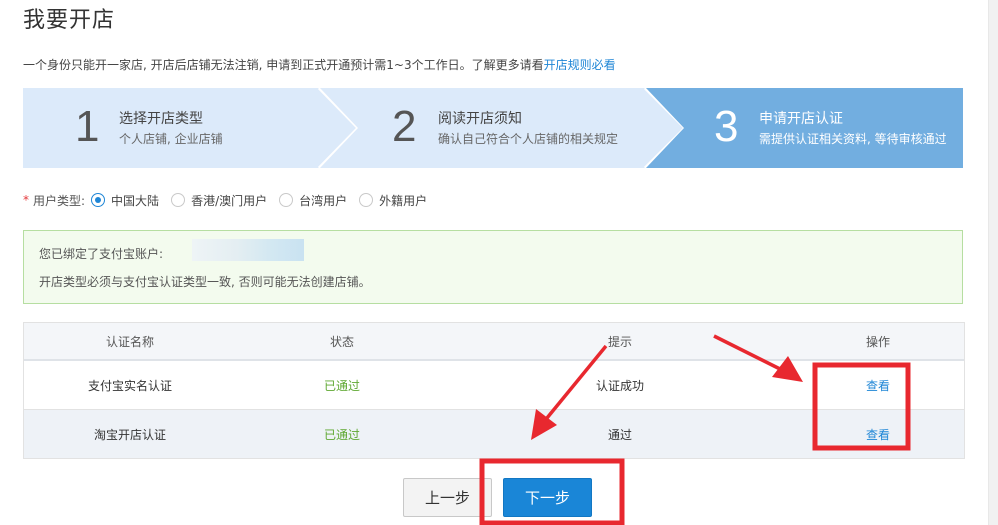  What do you see at coordinates (403, 200) in the screenshot?
I see `radio-label: 外籍用户` at bounding box center [403, 200].